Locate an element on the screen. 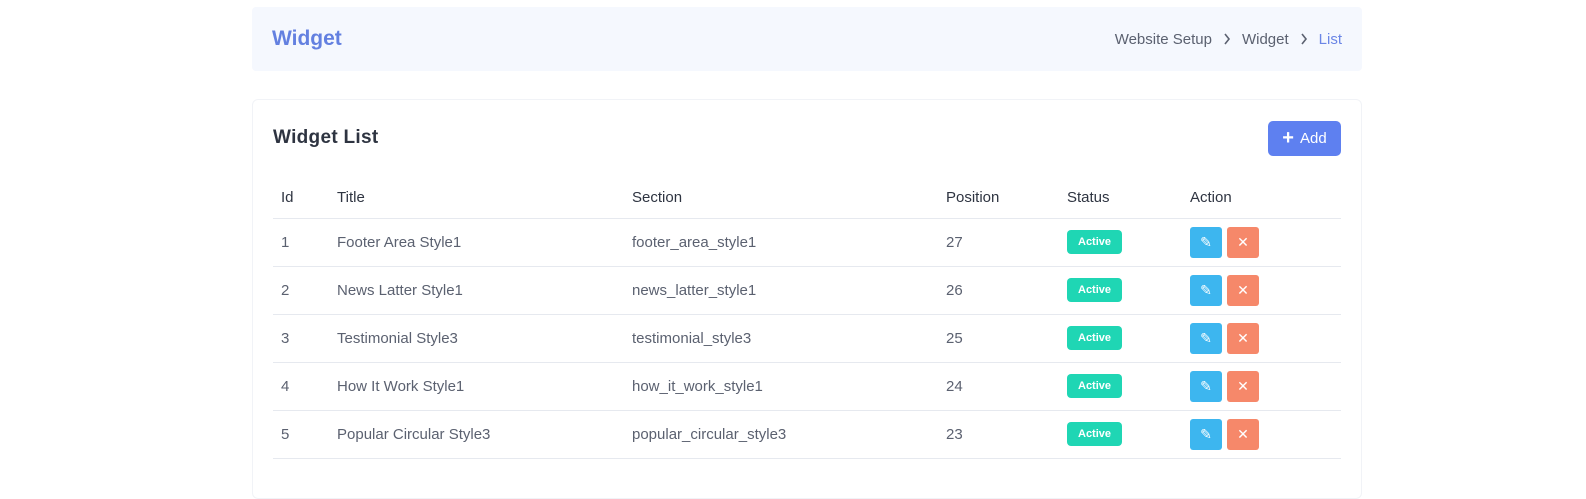 Image resolution: width=1586 pixels, height=499 pixels. cell-section: news_latter_style1 is located at coordinates (781, 290).